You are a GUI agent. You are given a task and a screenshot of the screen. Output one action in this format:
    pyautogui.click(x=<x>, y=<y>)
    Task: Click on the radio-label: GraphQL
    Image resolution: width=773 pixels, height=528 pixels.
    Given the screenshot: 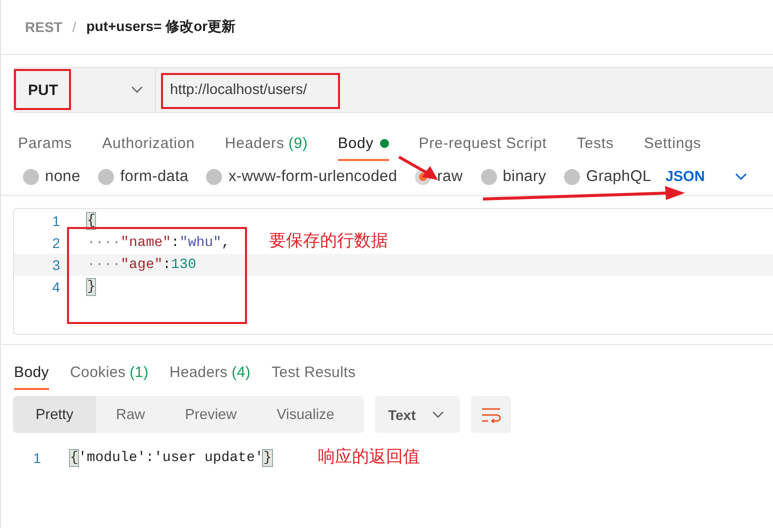 What is the action you would take?
    pyautogui.click(x=619, y=177)
    